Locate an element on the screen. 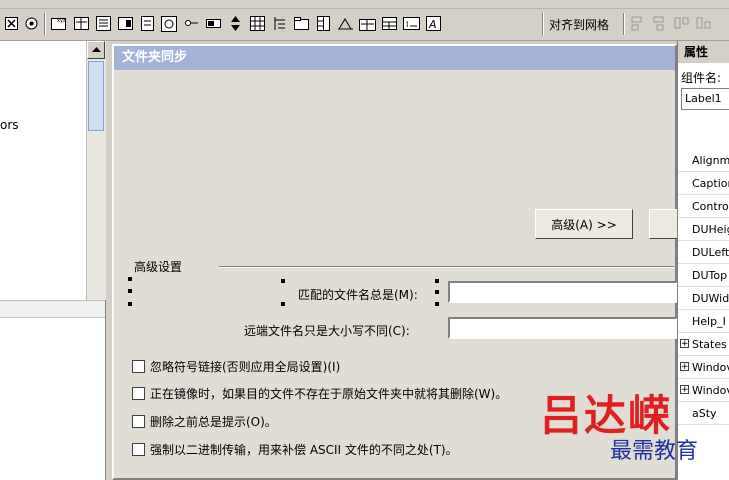  column-icon is located at coordinates (345, 23).